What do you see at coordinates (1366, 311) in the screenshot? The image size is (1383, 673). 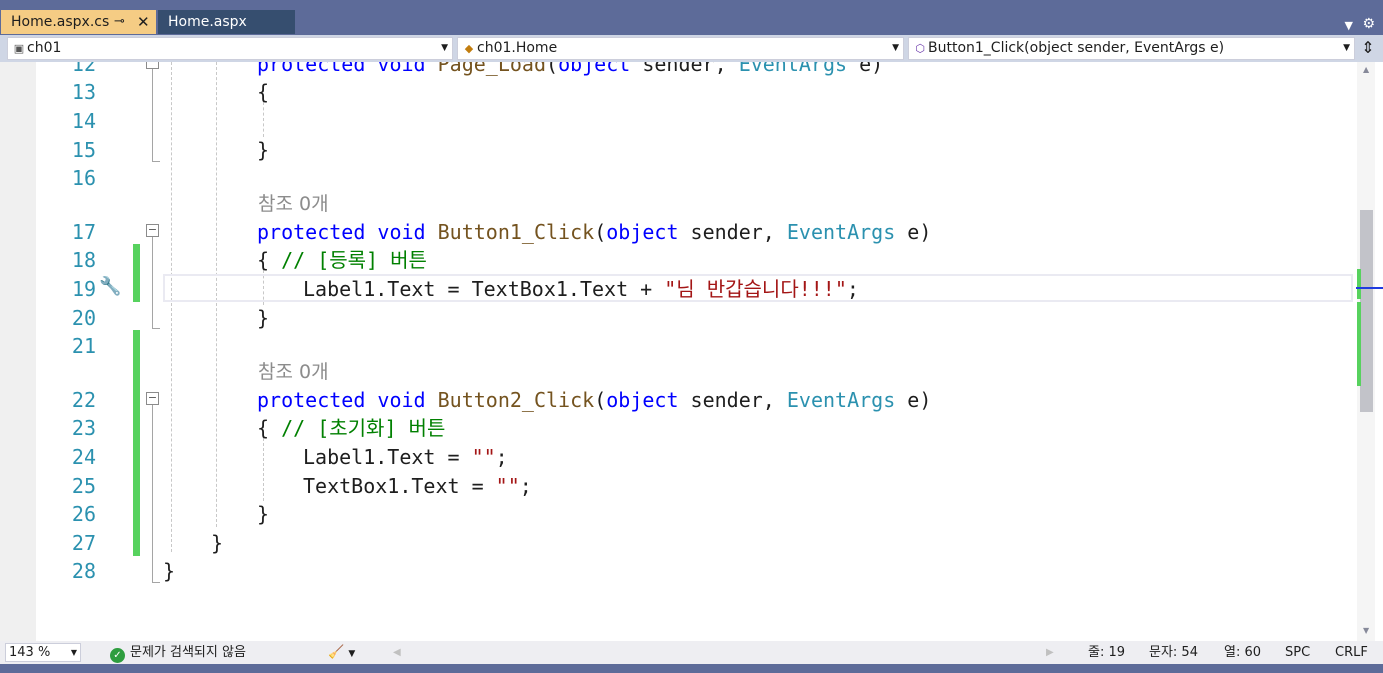 I see `scrollbar-thumb` at bounding box center [1366, 311].